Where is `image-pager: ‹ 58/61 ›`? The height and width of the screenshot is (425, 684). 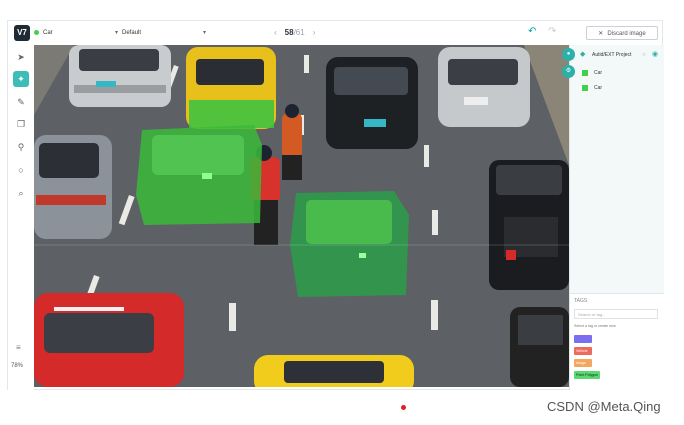
image-pager: ‹ 58/61 › is located at coordinates (294, 33).